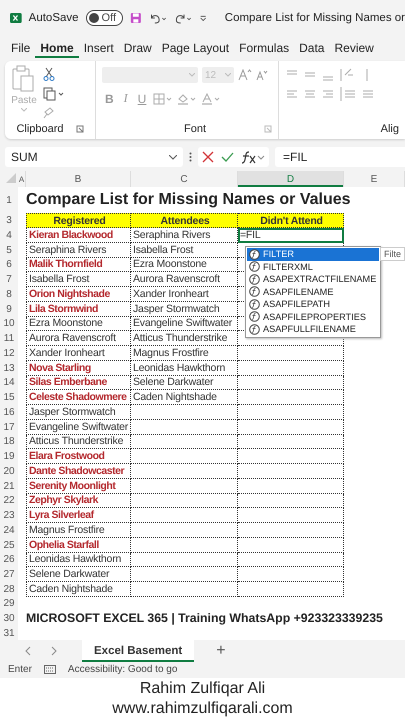  Describe the element at coordinates (245, 75) in the screenshot. I see `grow-font-icon` at that location.